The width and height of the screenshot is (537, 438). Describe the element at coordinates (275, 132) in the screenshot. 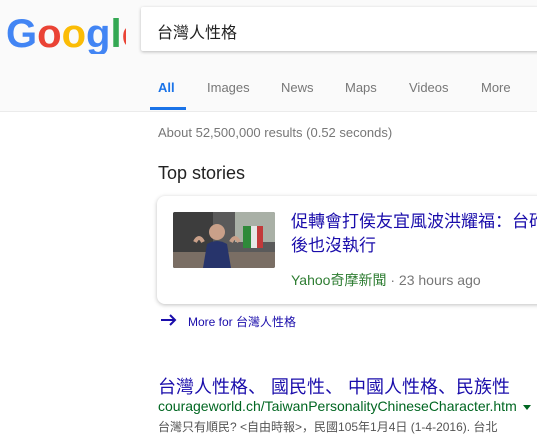

I see `result-stats: About 52,500,000 results (0.52 seconds)` at that location.